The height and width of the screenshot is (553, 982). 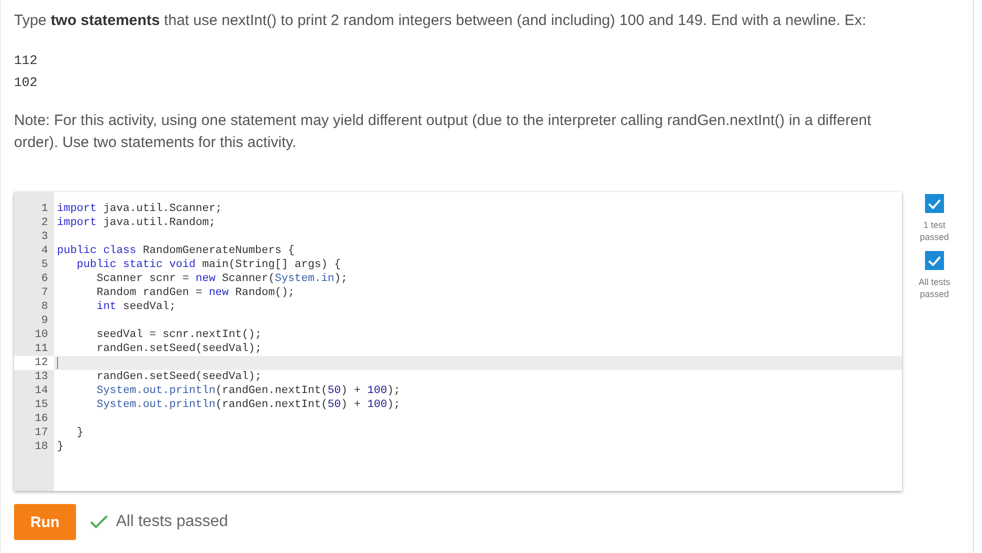 I want to click on line-number: 2, so click(x=44, y=223).